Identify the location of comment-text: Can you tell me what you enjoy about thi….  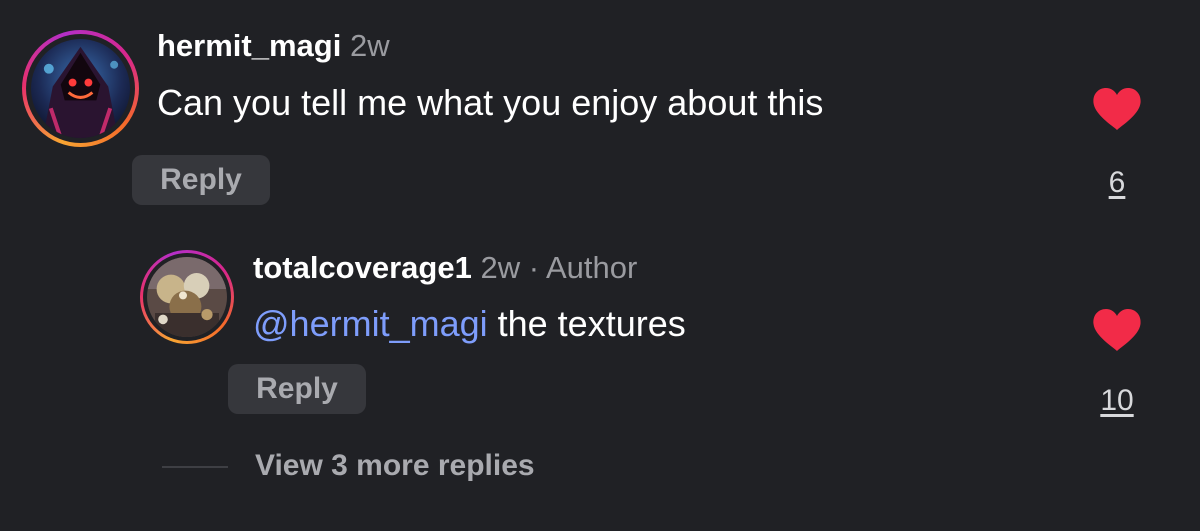
(490, 102).